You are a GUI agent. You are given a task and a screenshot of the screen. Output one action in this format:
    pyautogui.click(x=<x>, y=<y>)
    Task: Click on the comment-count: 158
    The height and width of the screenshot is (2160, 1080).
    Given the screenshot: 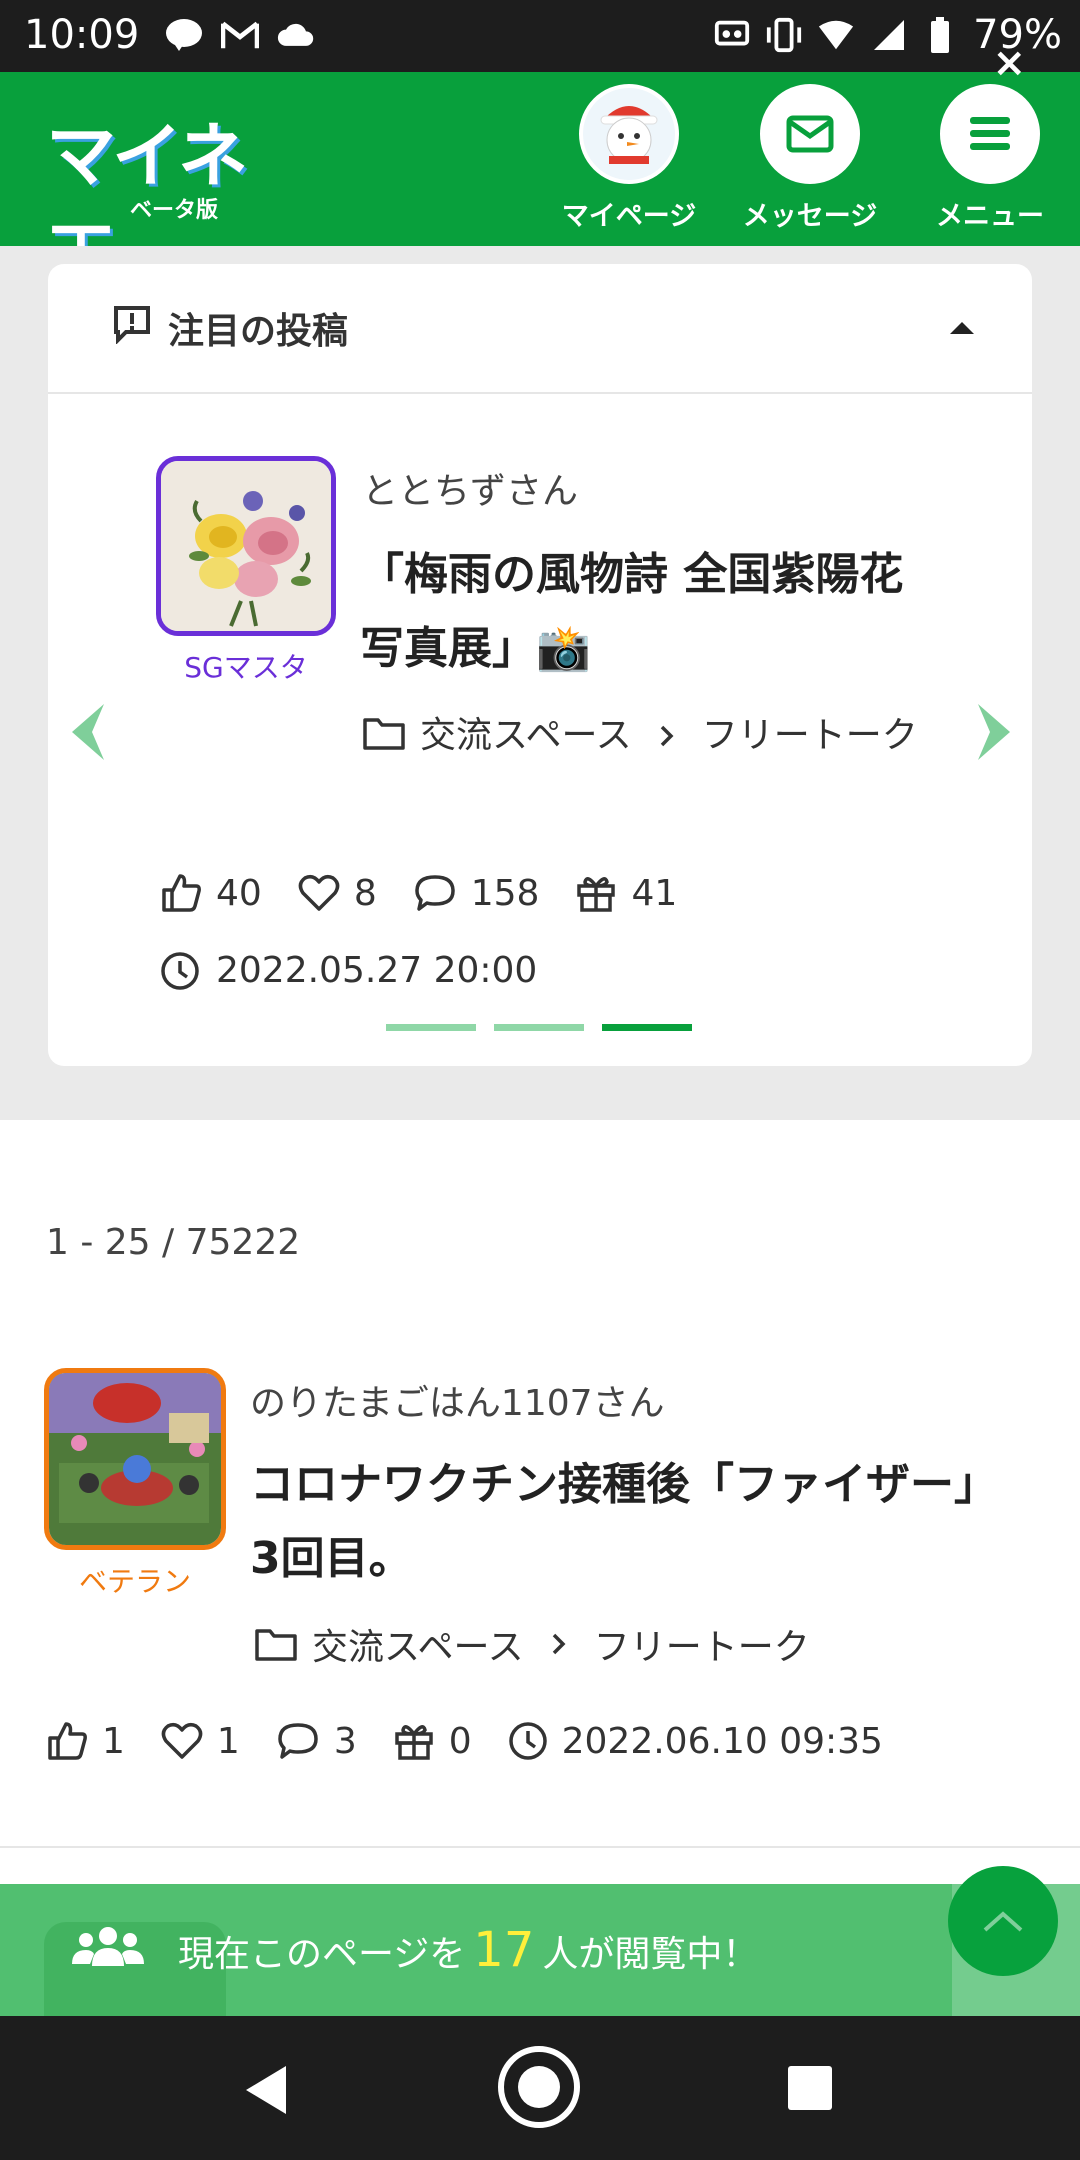 What is the action you would take?
    pyautogui.click(x=505, y=893)
    